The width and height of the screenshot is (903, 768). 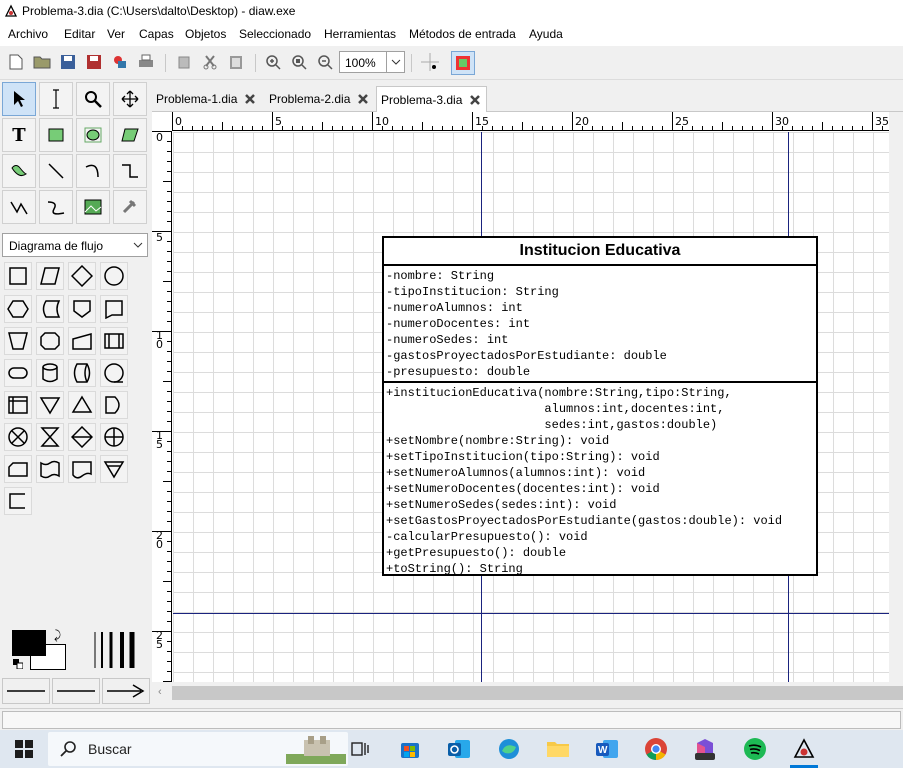 What do you see at coordinates (28, 34) in the screenshot?
I see `menu-archivo: Archivo` at bounding box center [28, 34].